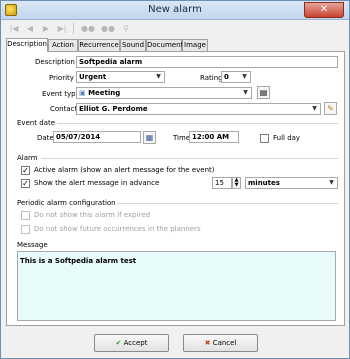 This screenshot has height=359, width=350. Describe the element at coordinates (93, 77) in the screenshot. I see `priority-value: Urgent` at that location.